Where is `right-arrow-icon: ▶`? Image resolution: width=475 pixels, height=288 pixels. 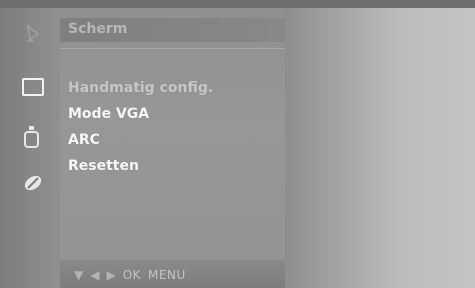
right-arrow-icon: ▶ is located at coordinates (111, 275).